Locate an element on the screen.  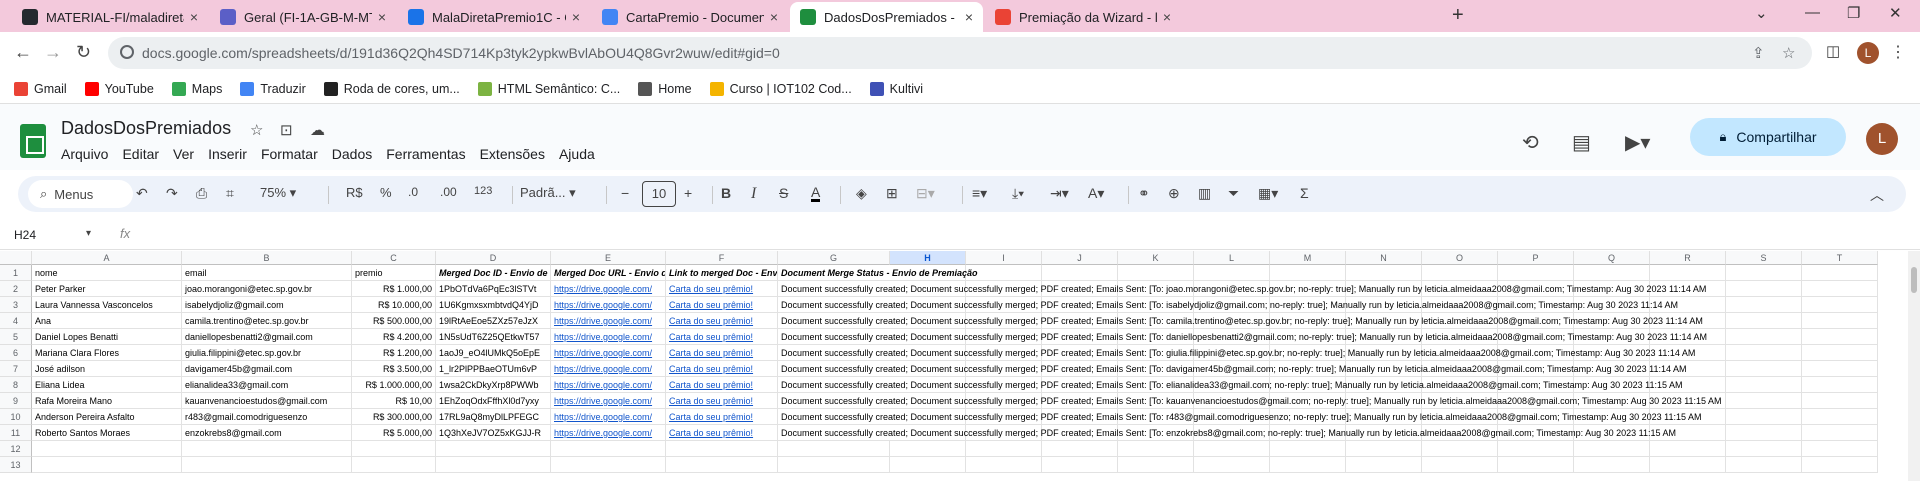
data-cell: davigamer45b@gmail.com is located at coordinates (267, 369).